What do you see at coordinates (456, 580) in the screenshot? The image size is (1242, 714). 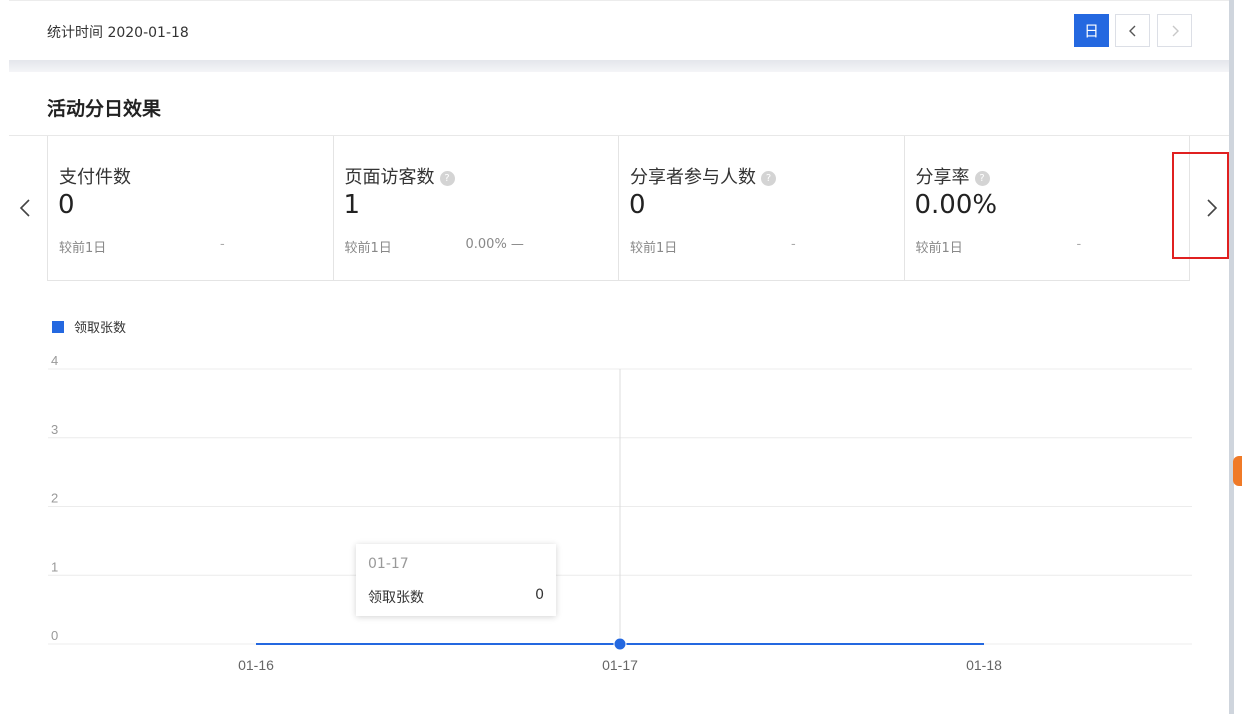 I see `chart-tooltip: 01-17 领取张数 0` at bounding box center [456, 580].